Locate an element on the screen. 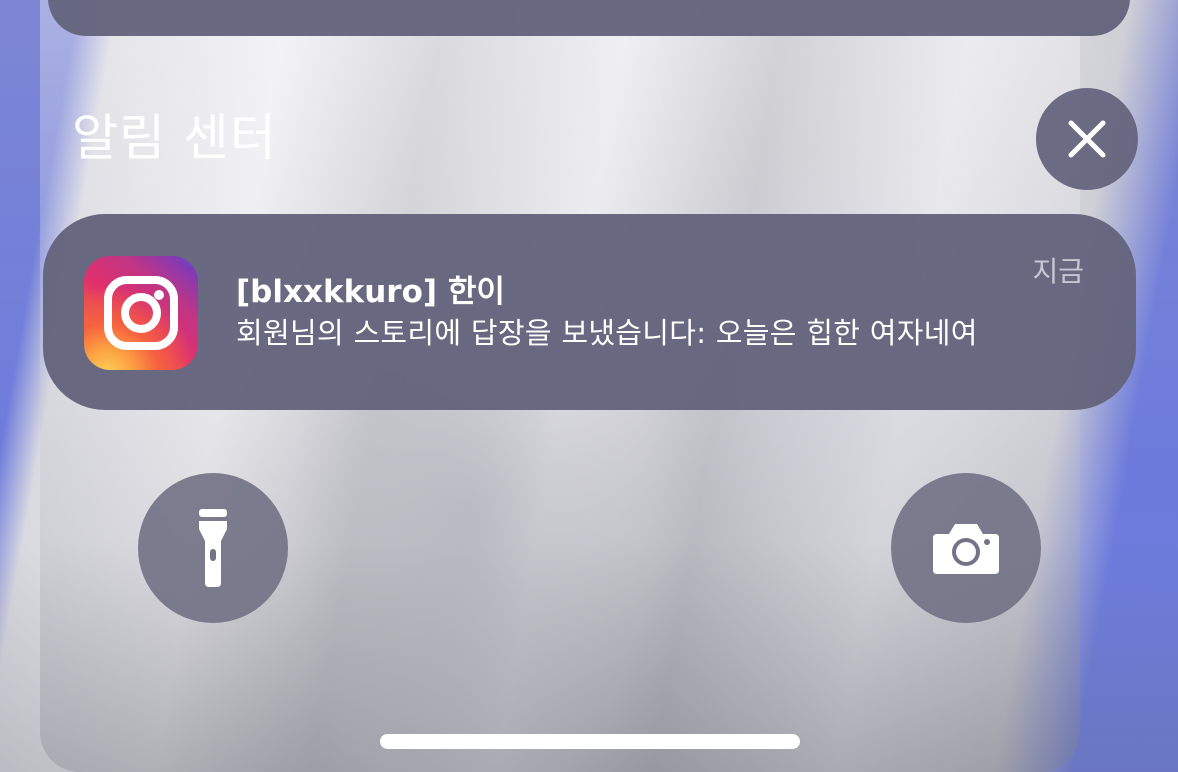  close-icon is located at coordinates (1087, 139).